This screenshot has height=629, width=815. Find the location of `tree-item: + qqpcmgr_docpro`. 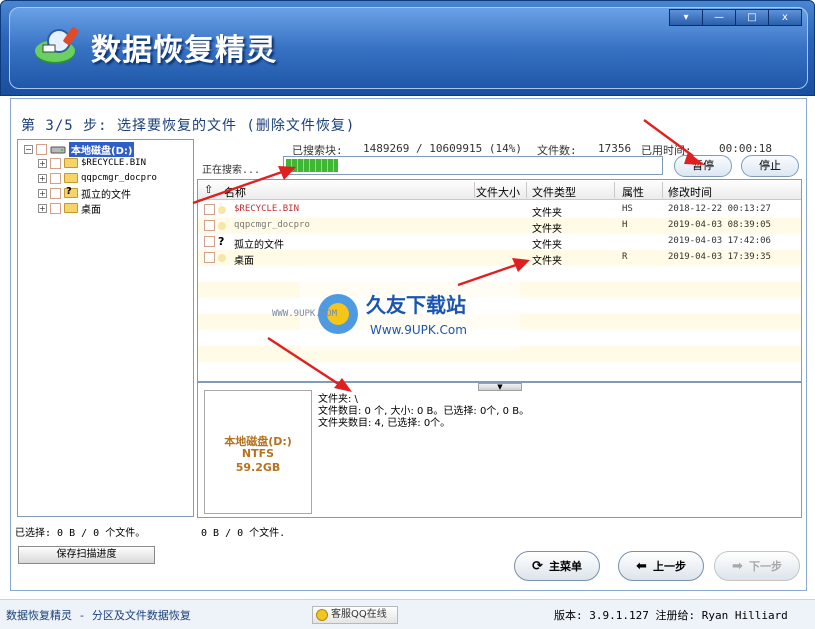

tree-item: + qqpcmgr_docpro is located at coordinates (97, 178).